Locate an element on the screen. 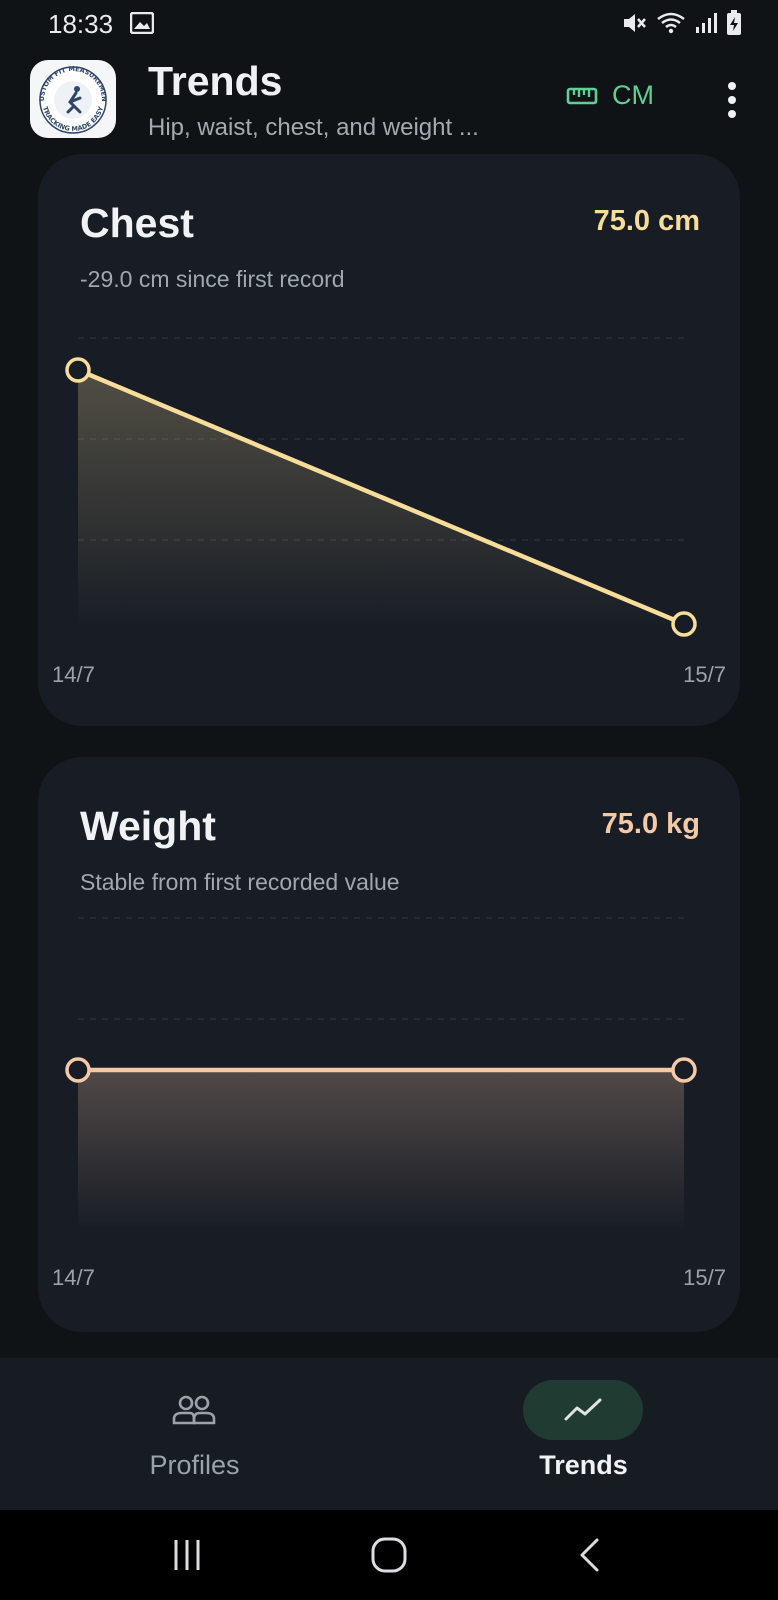 The height and width of the screenshot is (1600, 778). area-fill is located at coordinates (381, 1148).